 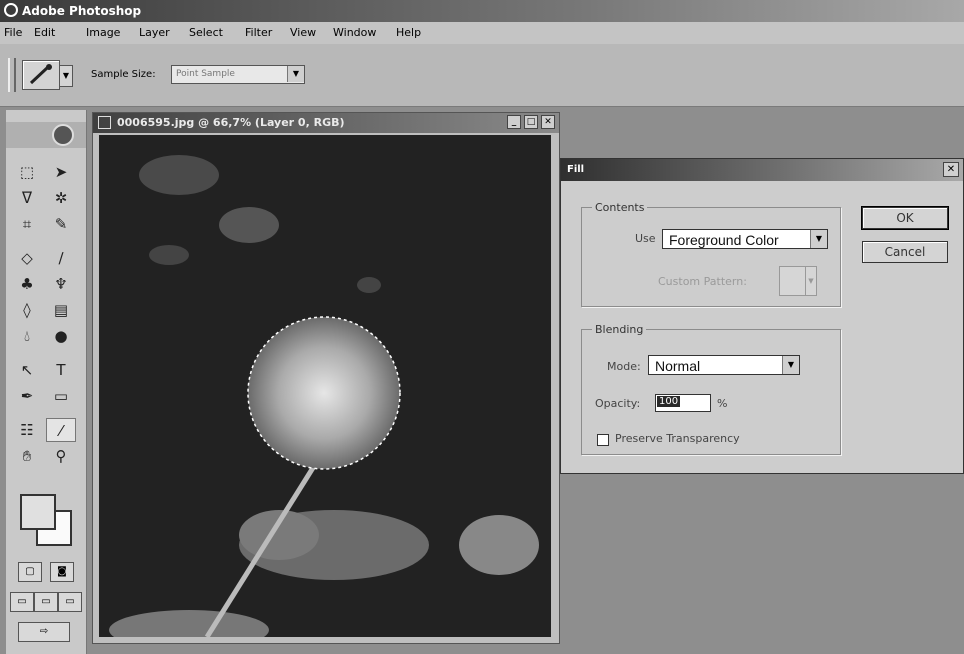 What do you see at coordinates (13, 32) in the screenshot?
I see `menu-file: File` at bounding box center [13, 32].